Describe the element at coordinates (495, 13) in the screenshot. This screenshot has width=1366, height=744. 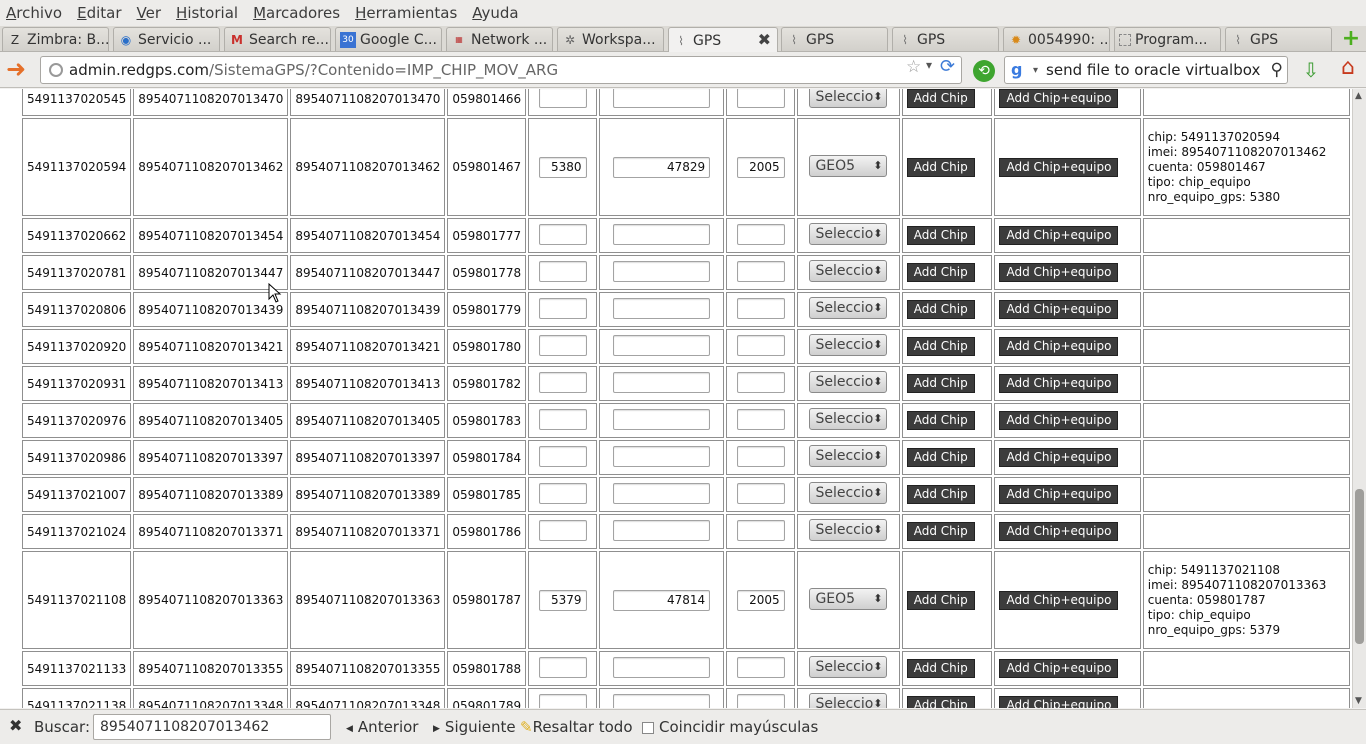
I see `menu-ayuda: Ayuda` at that location.